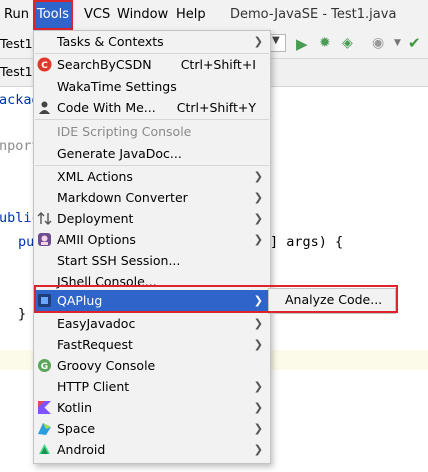 This screenshot has height=472, width=428. Describe the element at coordinates (44, 300) in the screenshot. I see `qaplug-icon` at that location.